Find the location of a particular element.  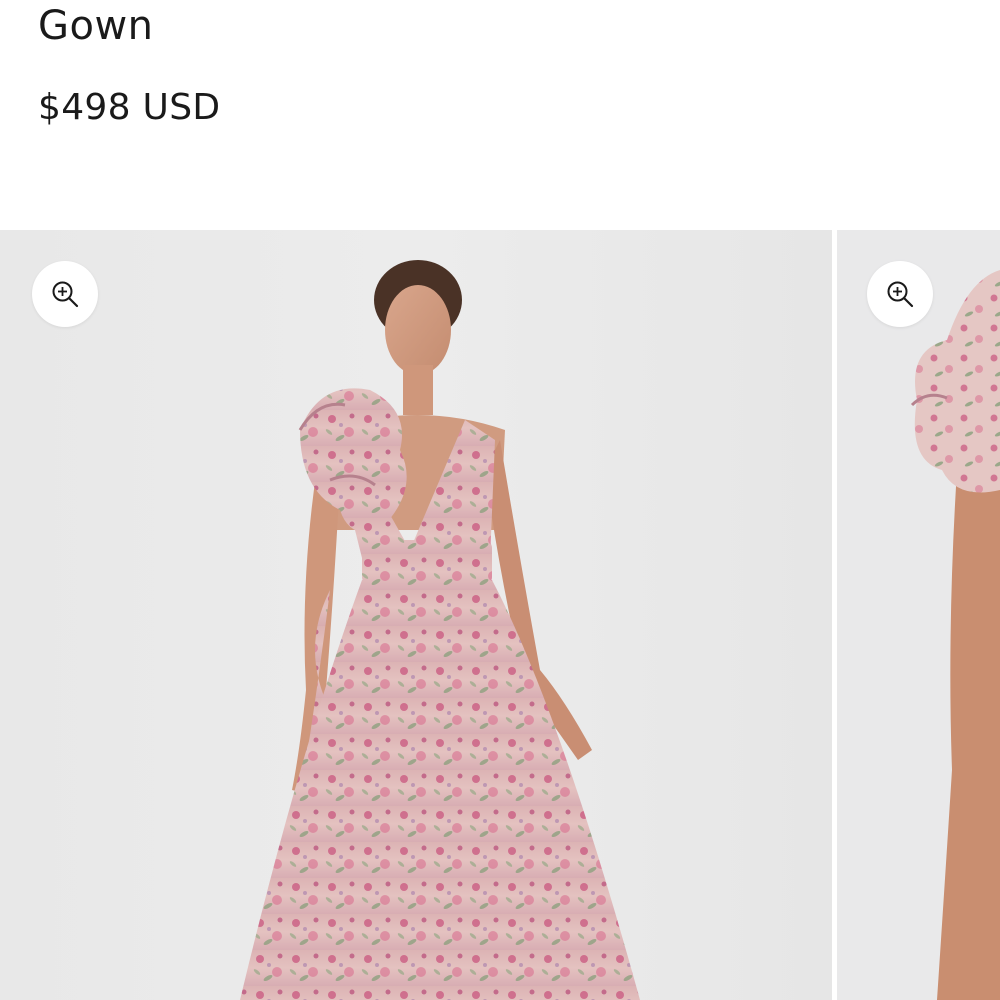

product-title: Gown is located at coordinates (96, 26).